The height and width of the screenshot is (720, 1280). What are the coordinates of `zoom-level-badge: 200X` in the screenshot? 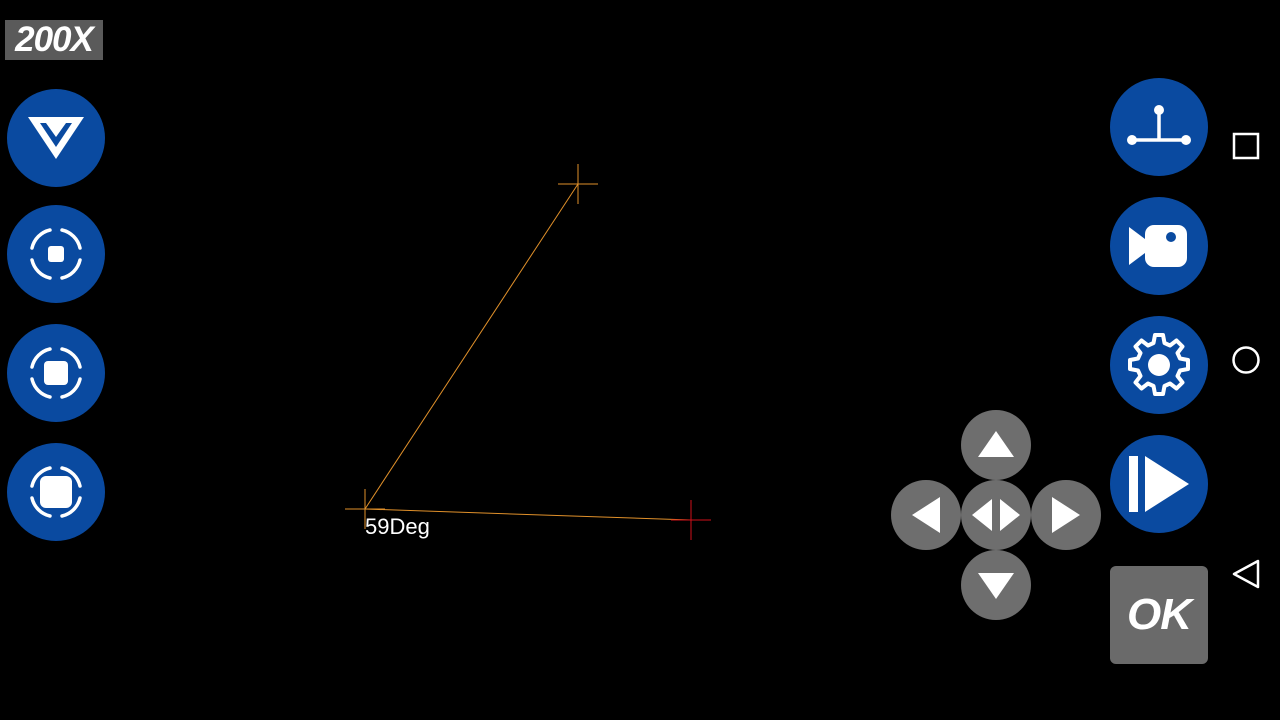 It's located at (54, 40).